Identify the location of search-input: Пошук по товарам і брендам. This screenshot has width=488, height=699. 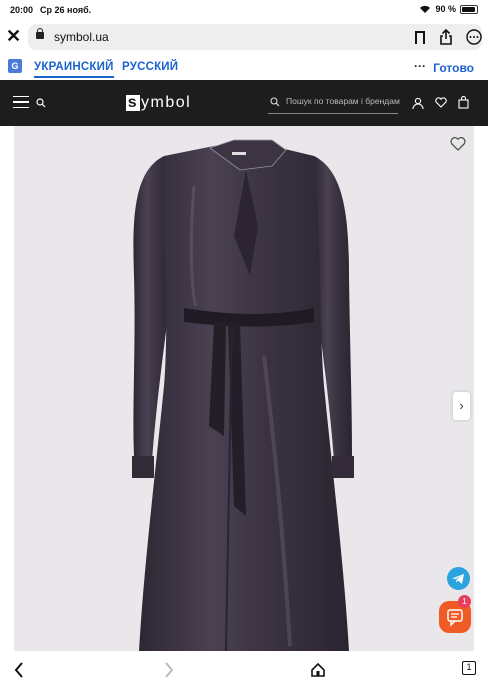
(334, 103).